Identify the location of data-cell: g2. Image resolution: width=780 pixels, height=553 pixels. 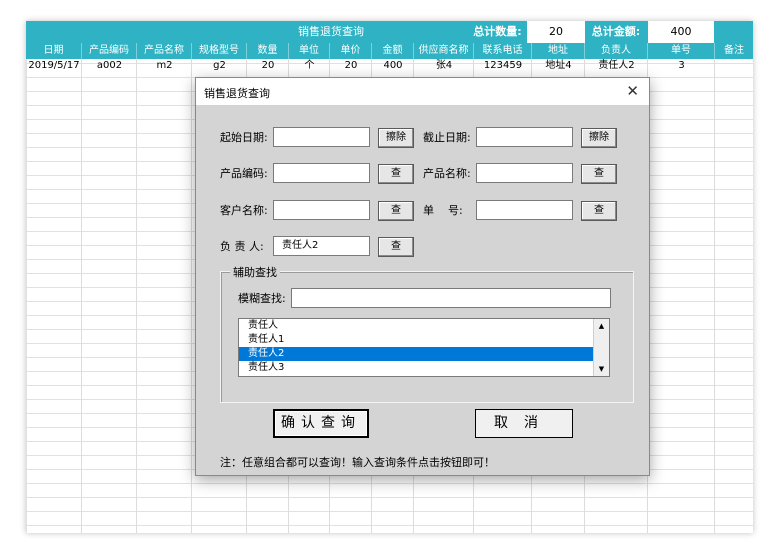
(219, 66).